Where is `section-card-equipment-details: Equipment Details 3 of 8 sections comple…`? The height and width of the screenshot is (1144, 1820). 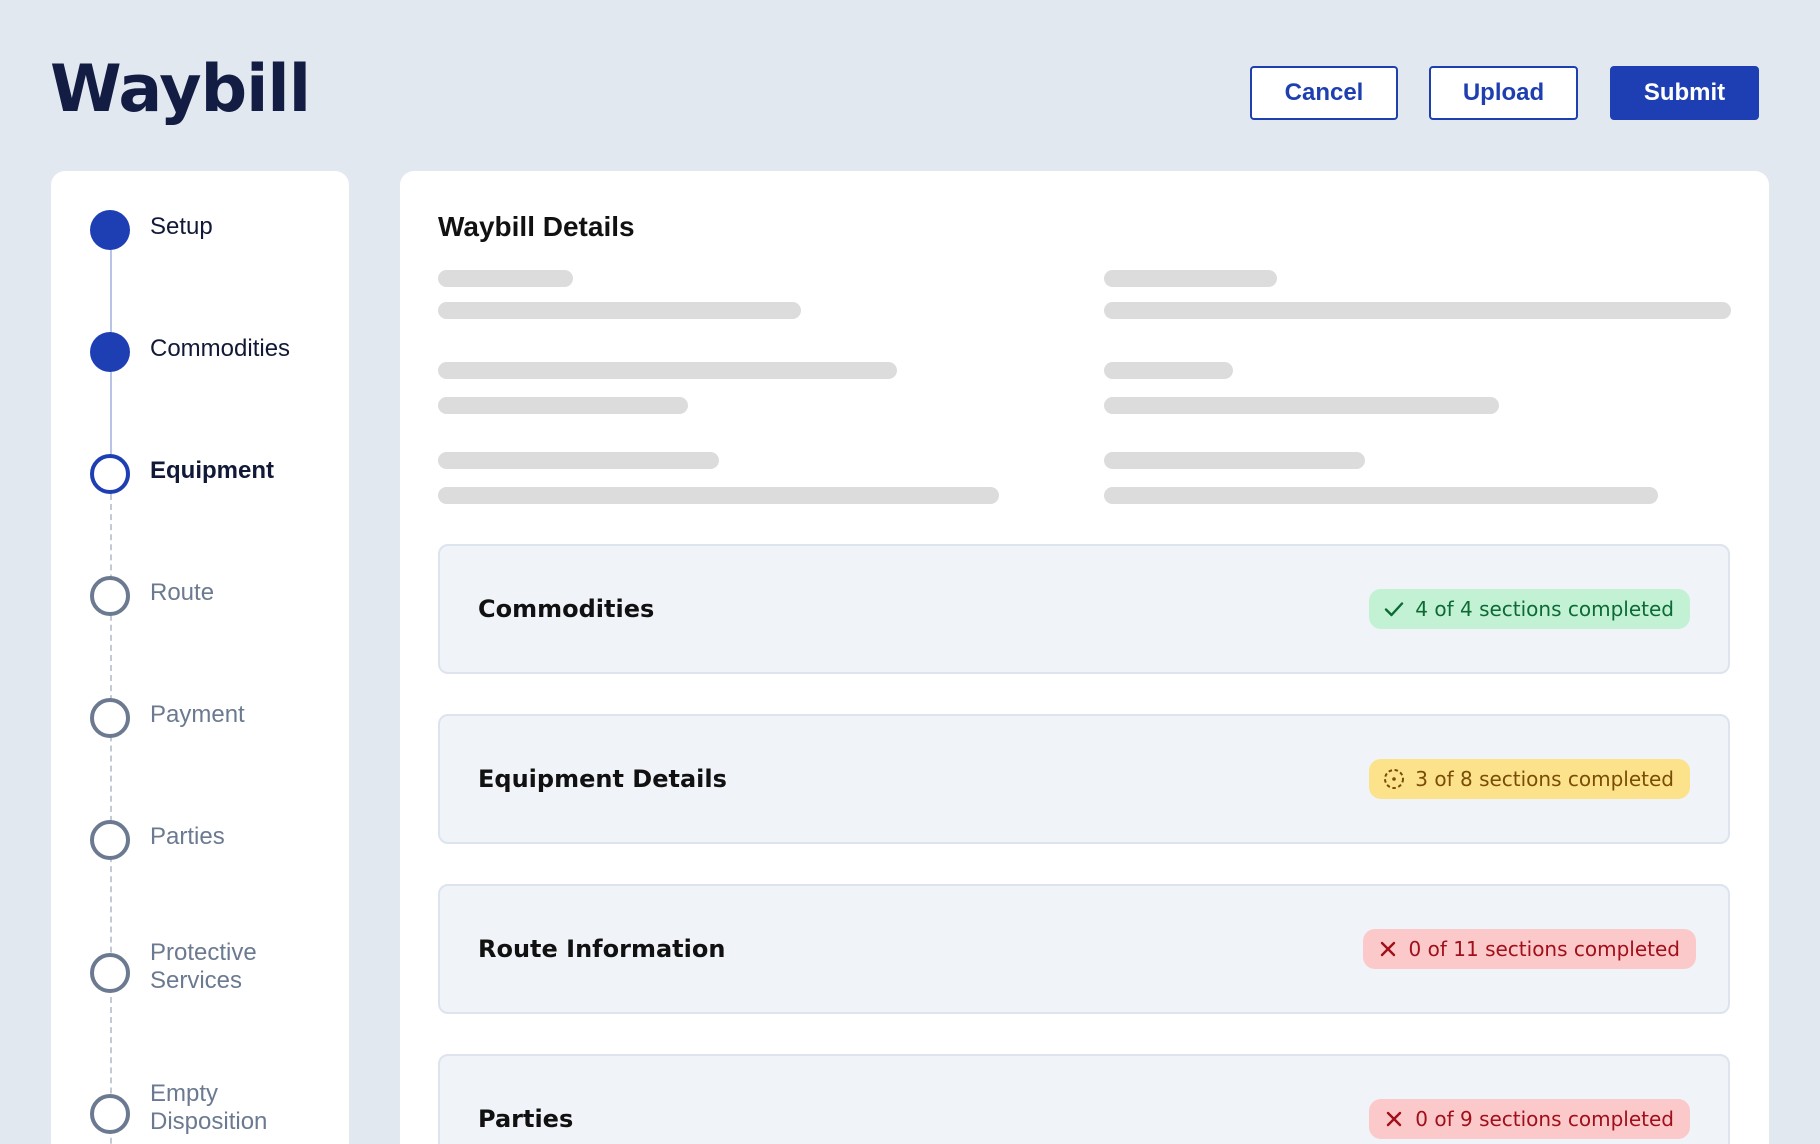
section-card-equipment-details: Equipment Details 3 of 8 sections comple… is located at coordinates (1084, 779).